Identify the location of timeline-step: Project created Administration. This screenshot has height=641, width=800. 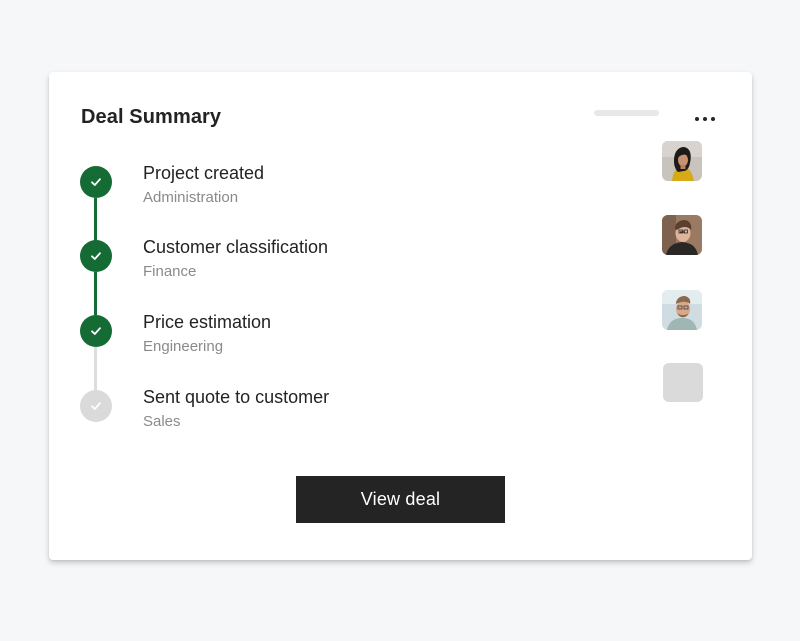
(400, 183).